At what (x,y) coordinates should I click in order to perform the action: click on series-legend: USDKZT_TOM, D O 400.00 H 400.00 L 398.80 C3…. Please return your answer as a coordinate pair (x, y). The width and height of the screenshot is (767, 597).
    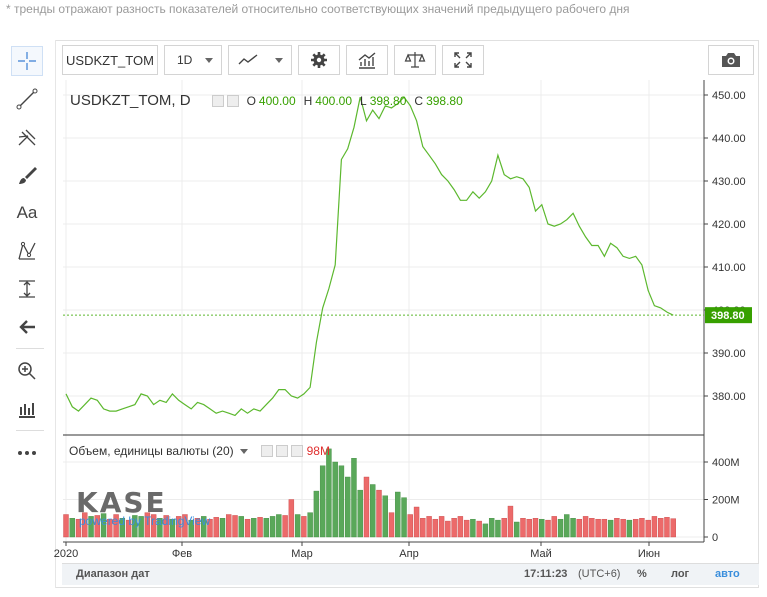
    Looking at the image, I should click on (270, 100).